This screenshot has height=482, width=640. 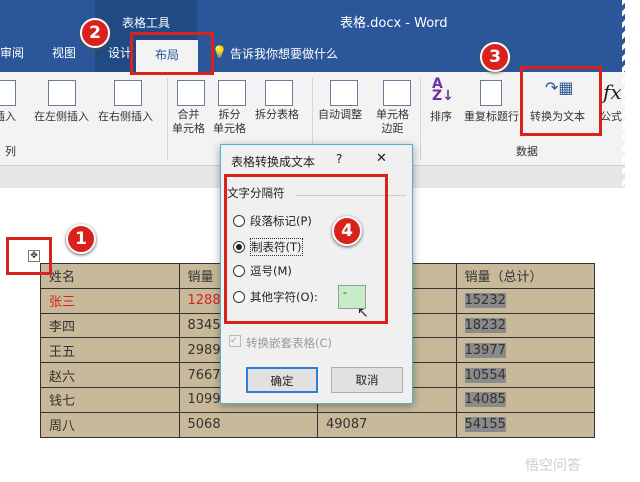 What do you see at coordinates (491, 117) in the screenshot?
I see `repeat-header-button: 重复标题行` at bounding box center [491, 117].